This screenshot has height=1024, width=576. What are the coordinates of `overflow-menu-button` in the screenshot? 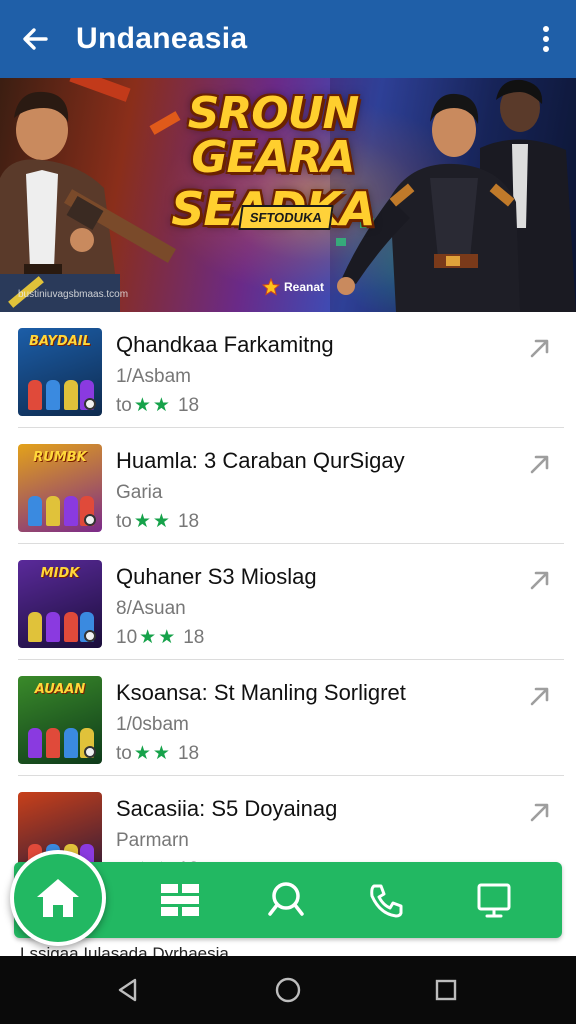 It's located at (546, 39).